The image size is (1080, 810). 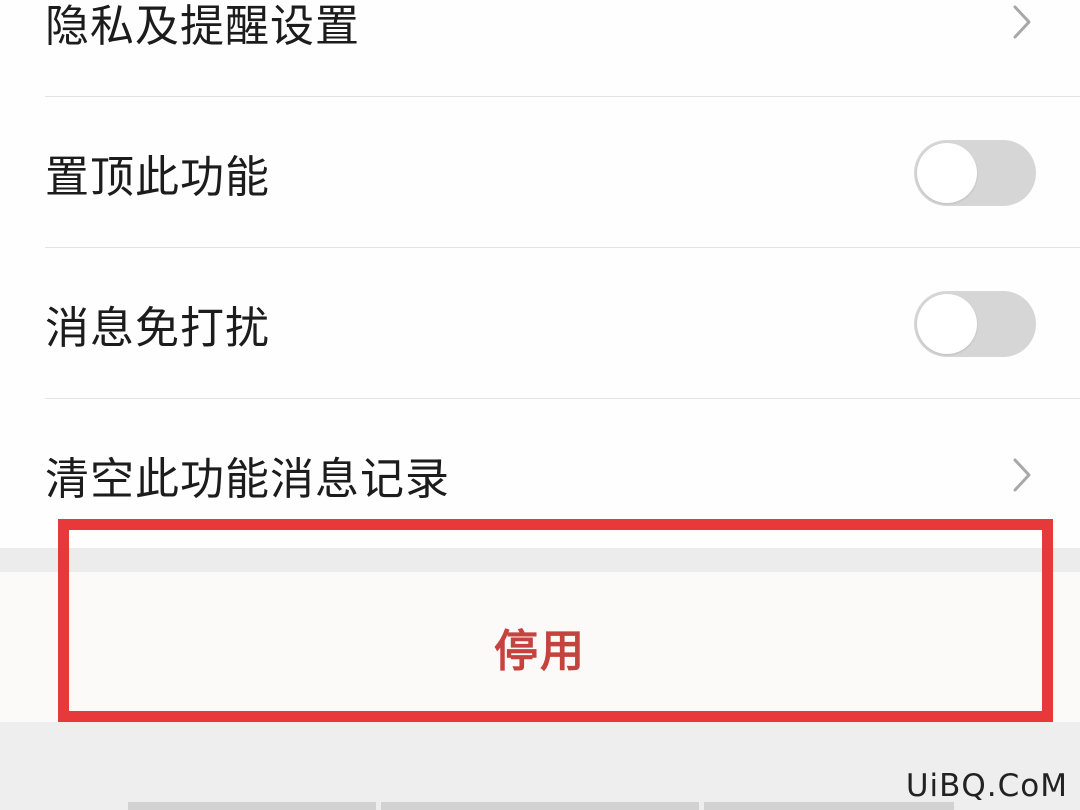 I want to click on do-not-disturb-toggle, so click(x=975, y=324).